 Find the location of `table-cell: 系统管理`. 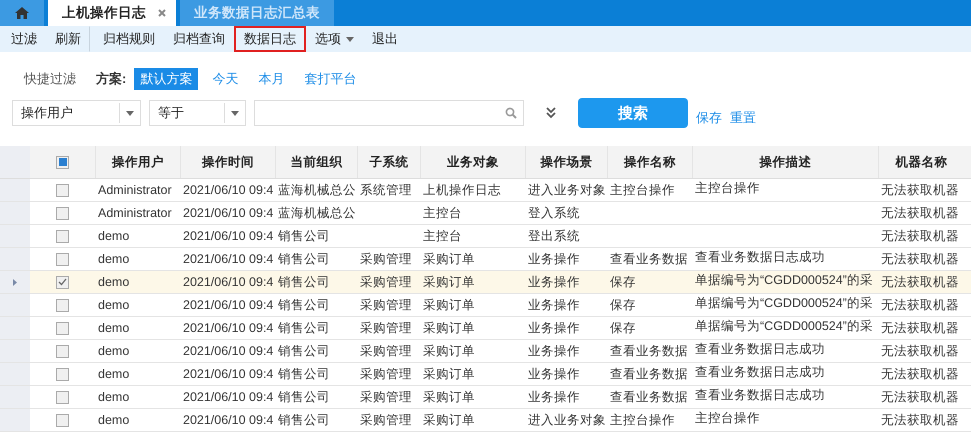

table-cell: 系统管理 is located at coordinates (386, 190).